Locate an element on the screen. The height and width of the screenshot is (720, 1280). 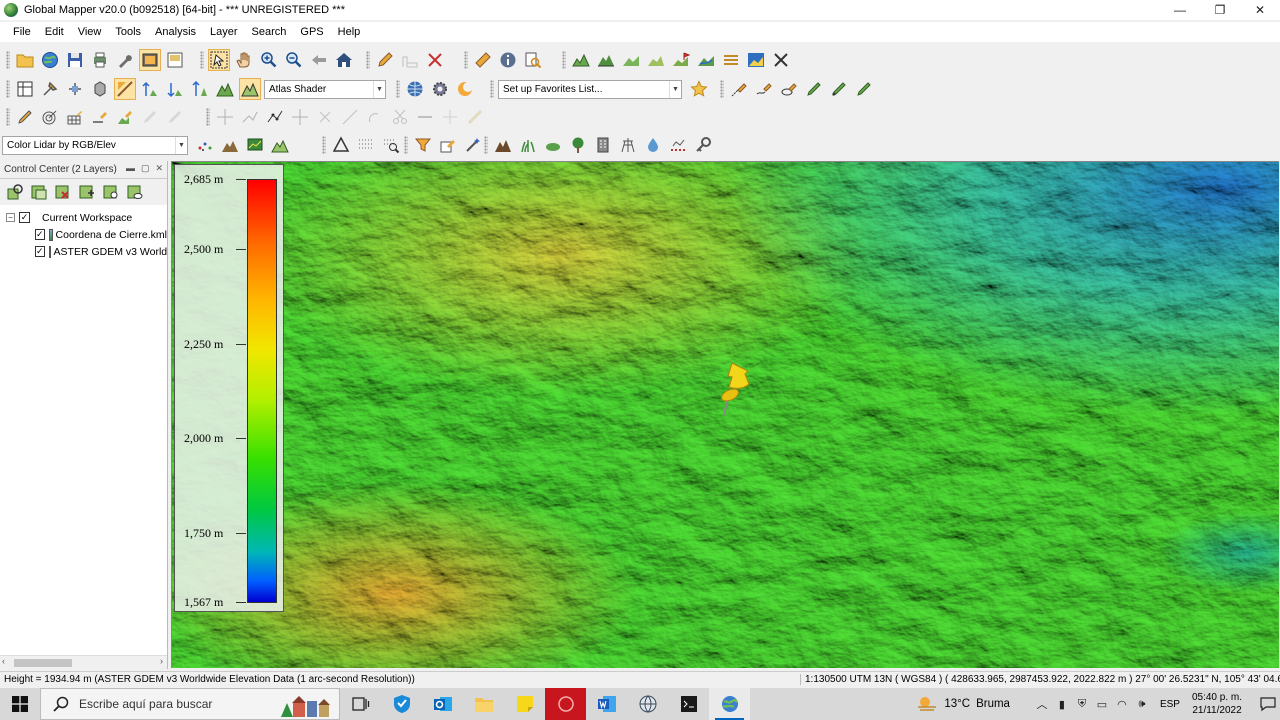
collapse-toggle-icon: − is located at coordinates (10, 217).